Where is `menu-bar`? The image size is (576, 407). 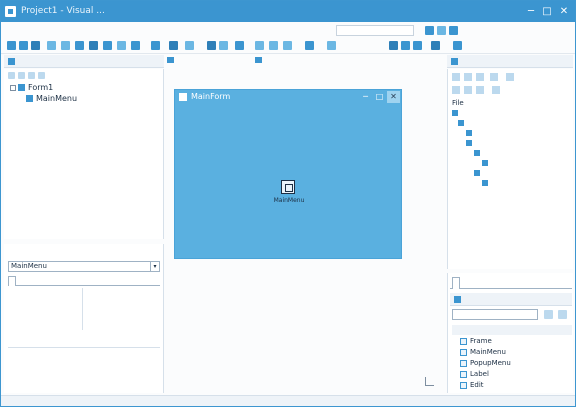
menu-bar is located at coordinates (288, 30).